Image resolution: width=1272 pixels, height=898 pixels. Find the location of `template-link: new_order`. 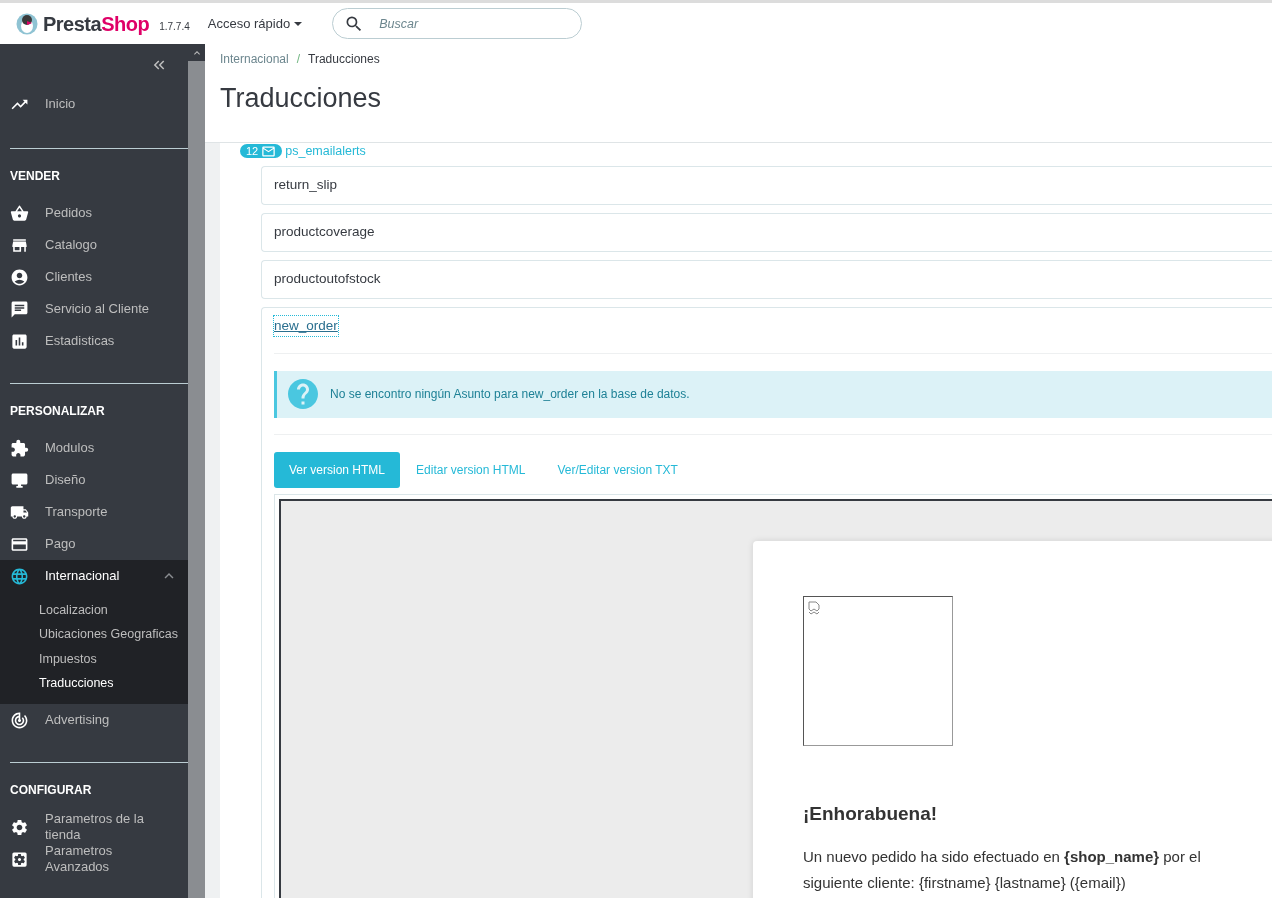

template-link: new_order is located at coordinates (306, 326).